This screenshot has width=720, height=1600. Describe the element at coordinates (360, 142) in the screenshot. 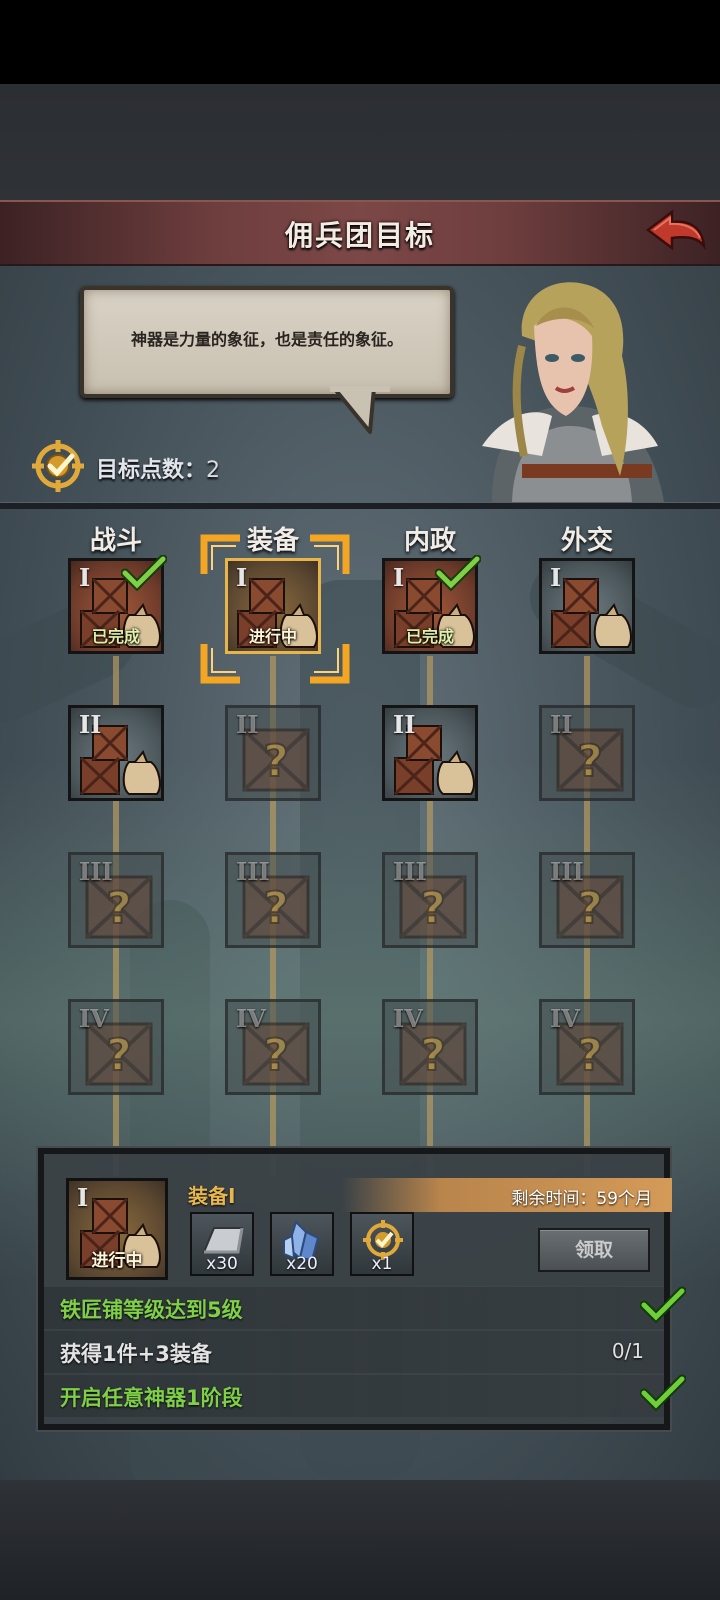

I see `top-banner-area` at that location.